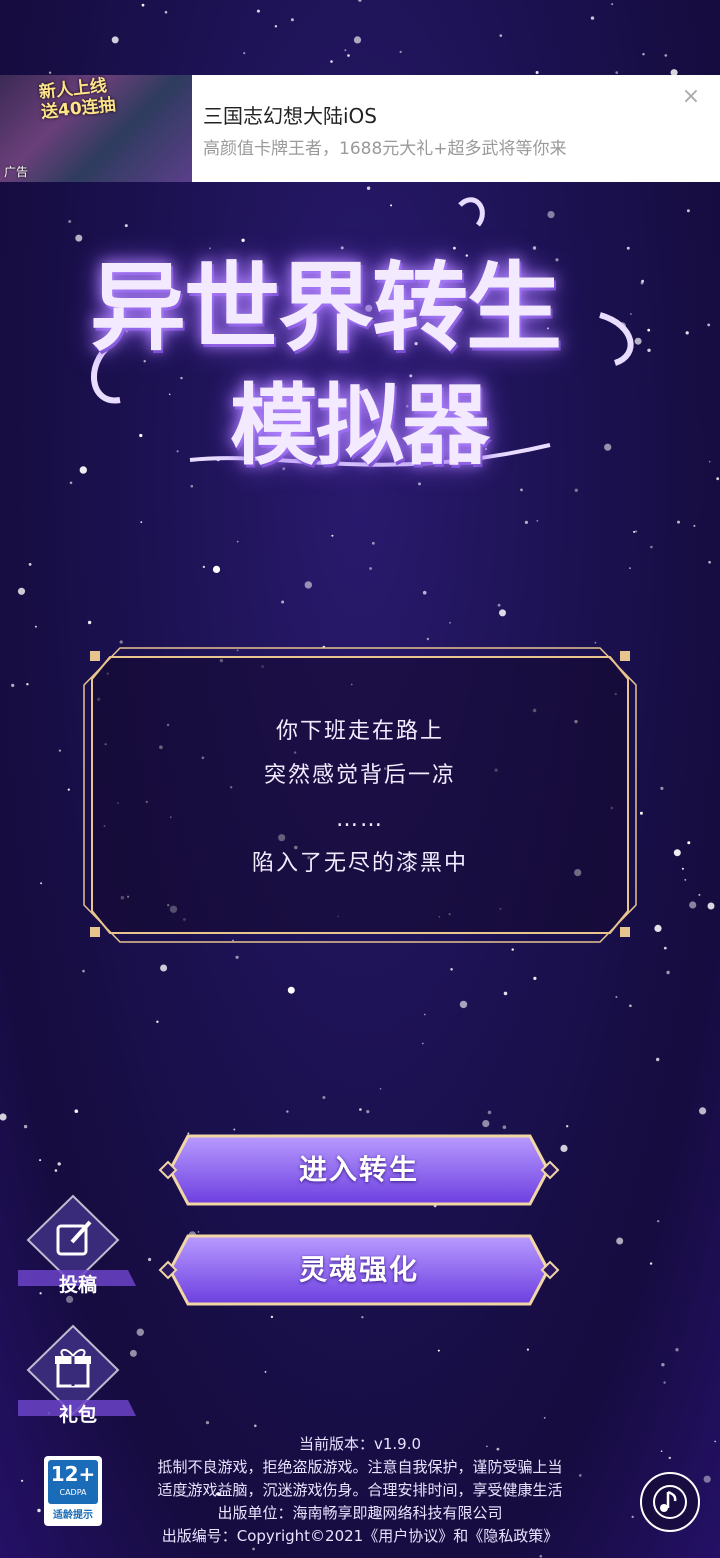 Image resolution: width=720 pixels, height=1558 pixels. I want to click on ad-thumbnail-headline: 新人上线 送40连抽, so click(77, 99).